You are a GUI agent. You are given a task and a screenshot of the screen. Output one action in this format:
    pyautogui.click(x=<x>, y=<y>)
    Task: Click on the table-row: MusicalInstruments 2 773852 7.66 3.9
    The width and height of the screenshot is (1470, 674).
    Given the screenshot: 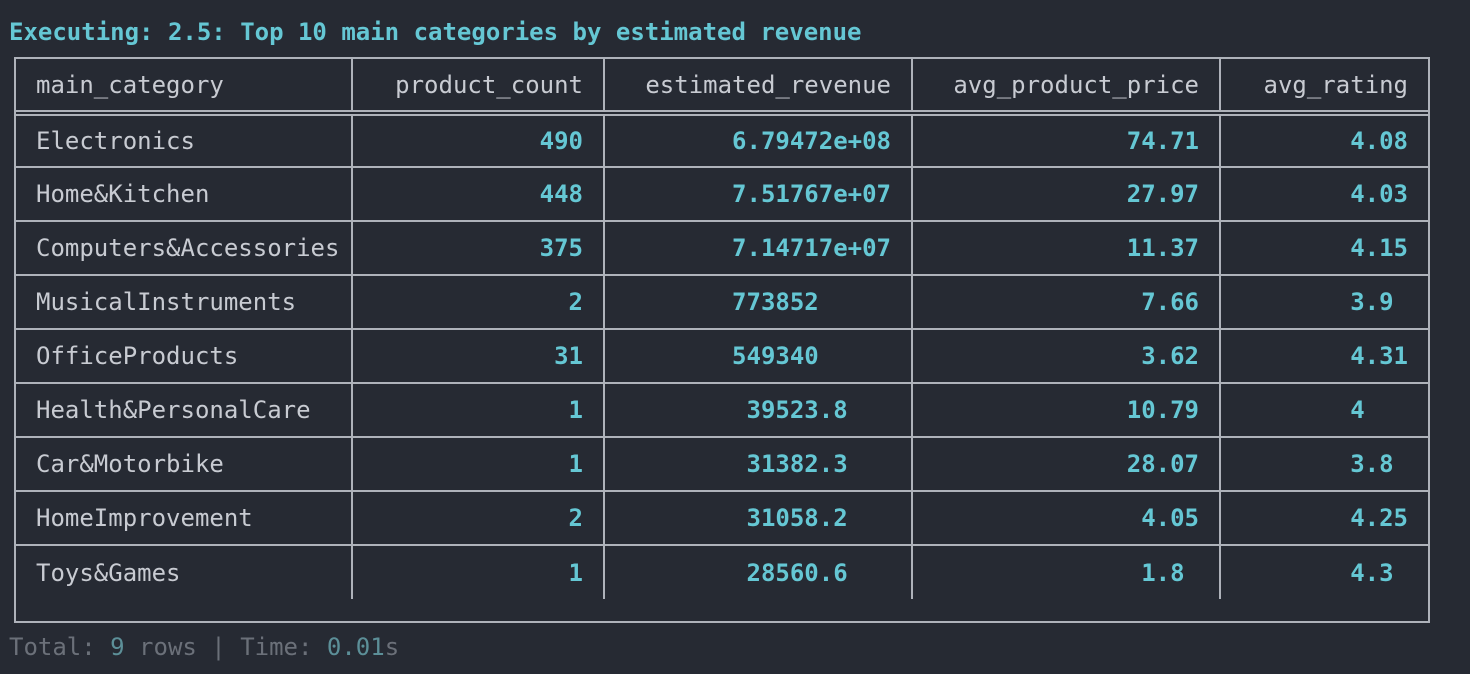 What is the action you would take?
    pyautogui.click(x=722, y=302)
    